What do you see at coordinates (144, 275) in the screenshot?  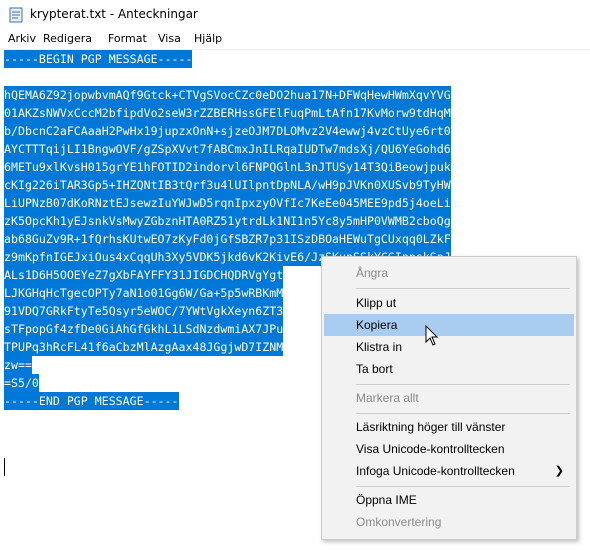 I see `text-line: ALs1D6H5OOEYeZ7gXbFAYFFY31JIGDCHQDRVgYgt` at bounding box center [144, 275].